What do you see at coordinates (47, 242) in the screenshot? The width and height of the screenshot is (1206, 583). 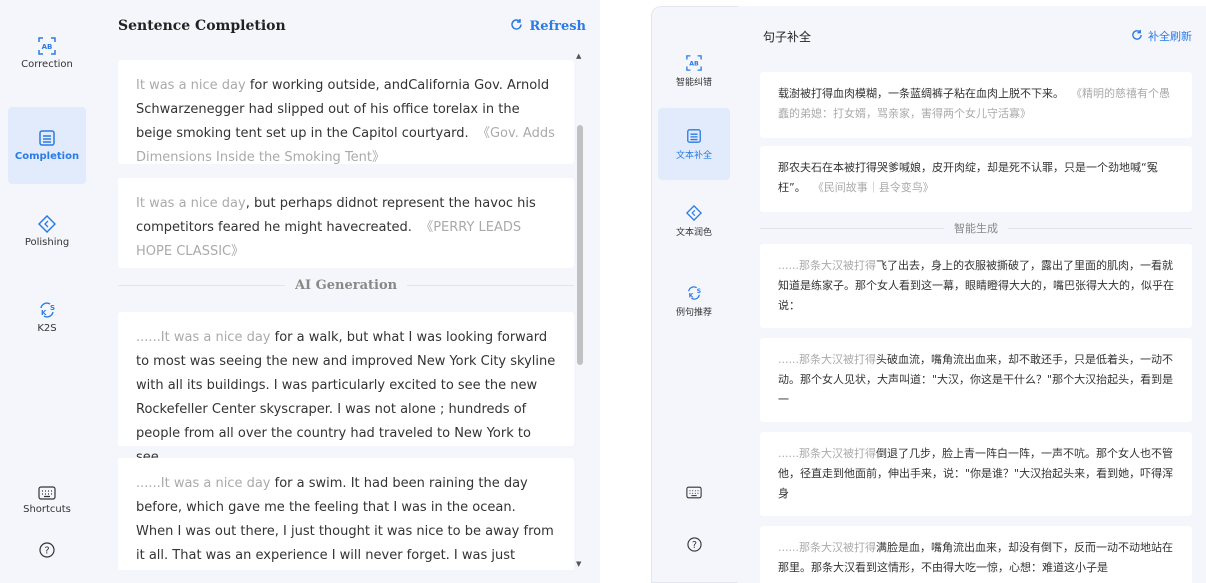 I see `sidebar-item-label: Polishing` at bounding box center [47, 242].